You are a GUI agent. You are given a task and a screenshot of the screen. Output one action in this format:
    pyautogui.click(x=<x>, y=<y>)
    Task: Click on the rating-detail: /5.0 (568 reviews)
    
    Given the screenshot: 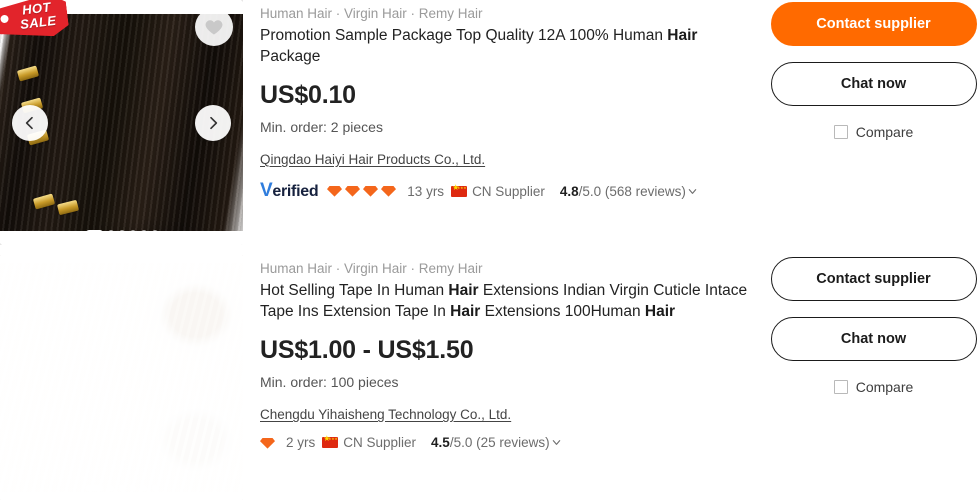 What is the action you would take?
    pyautogui.click(x=632, y=191)
    